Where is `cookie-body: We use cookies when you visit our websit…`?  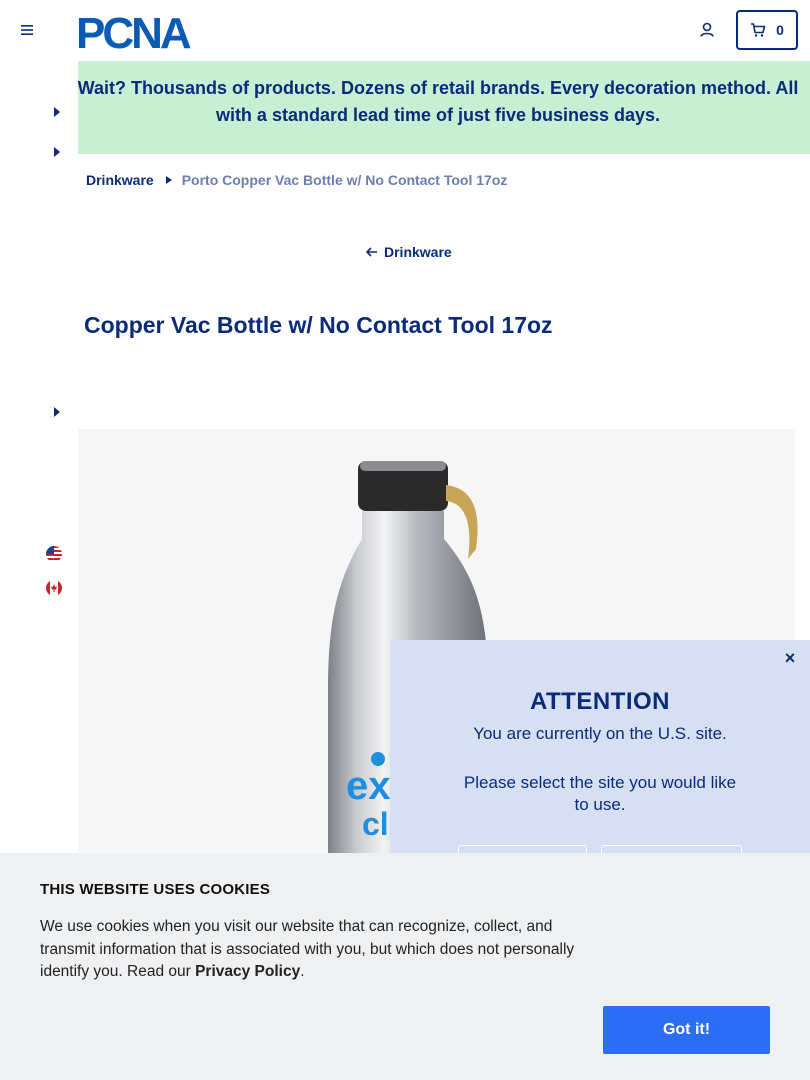
cookie-body: We use cookies when you visit our websit… is located at coordinates (325, 950).